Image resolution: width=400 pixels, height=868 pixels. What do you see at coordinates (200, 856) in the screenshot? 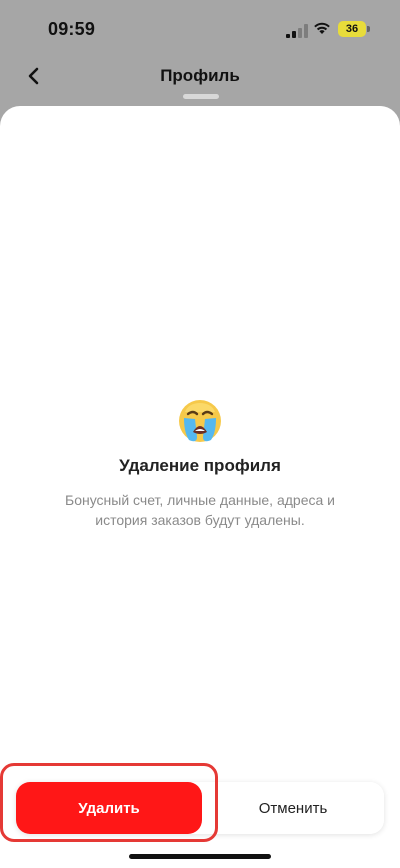
I see `home-indicator` at bounding box center [200, 856].